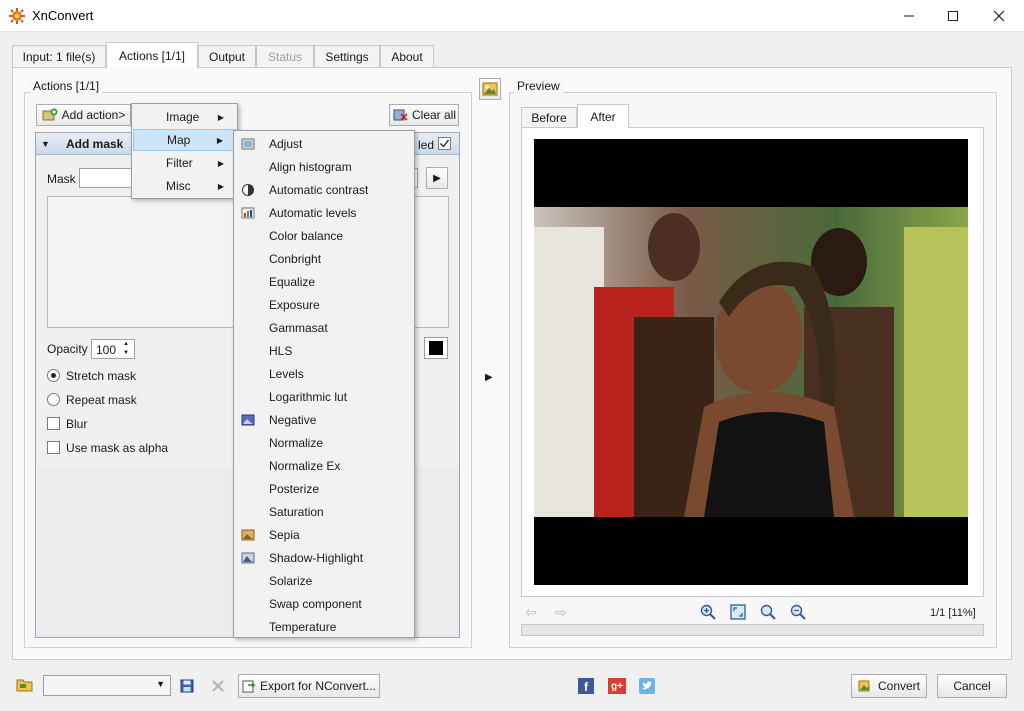 The image size is (1024, 711). I want to click on tab-after: After, so click(603, 116).